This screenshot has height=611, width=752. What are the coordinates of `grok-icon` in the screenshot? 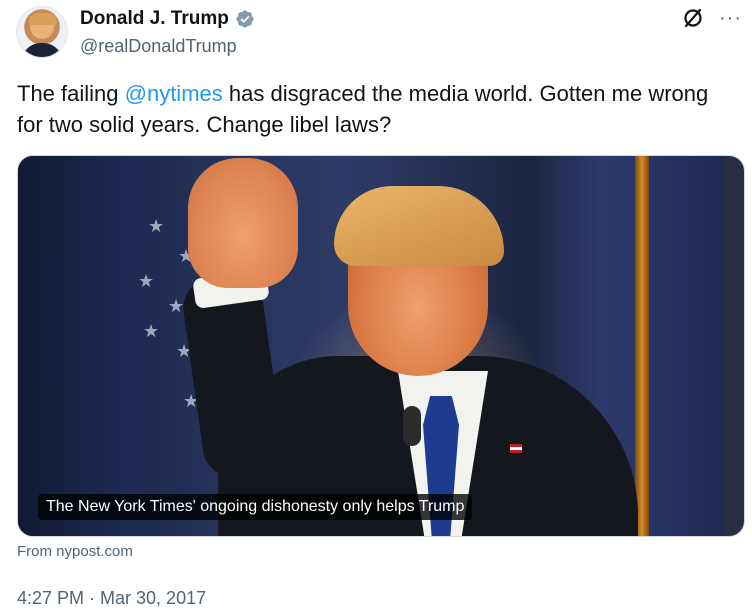 It's located at (693, 18).